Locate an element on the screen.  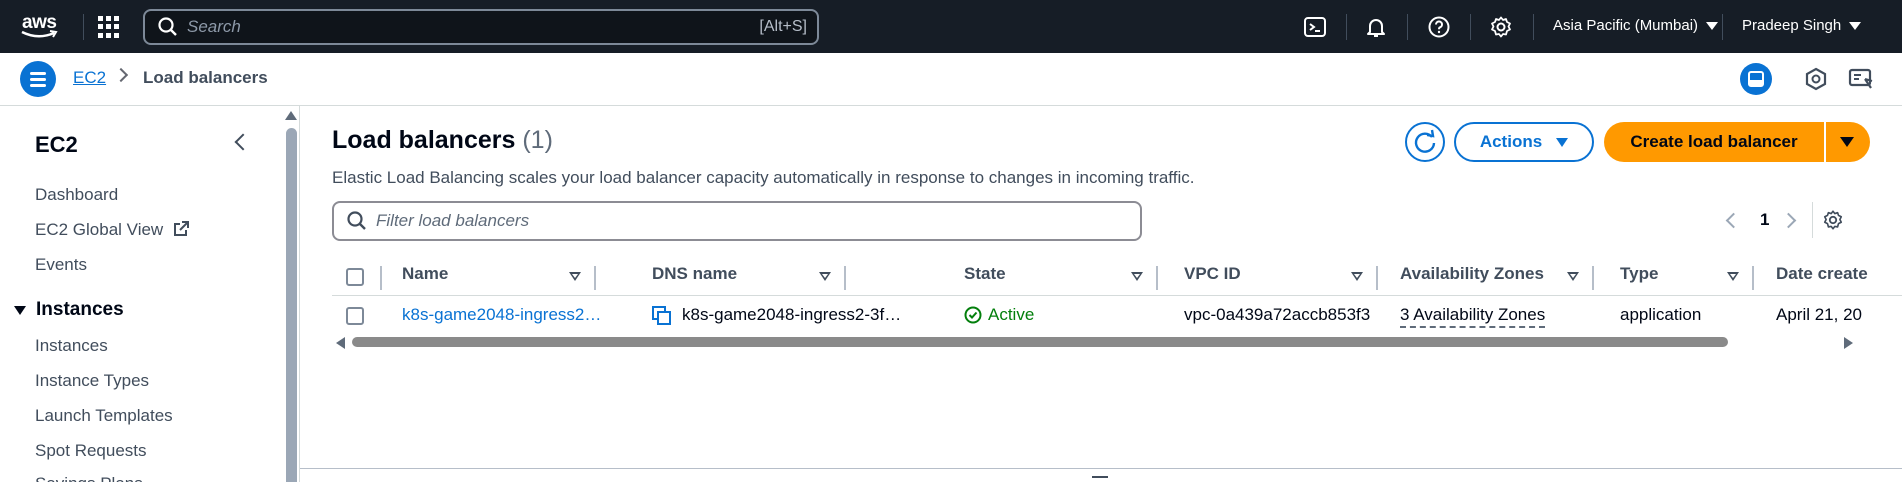
filter-box is located at coordinates (737, 221).